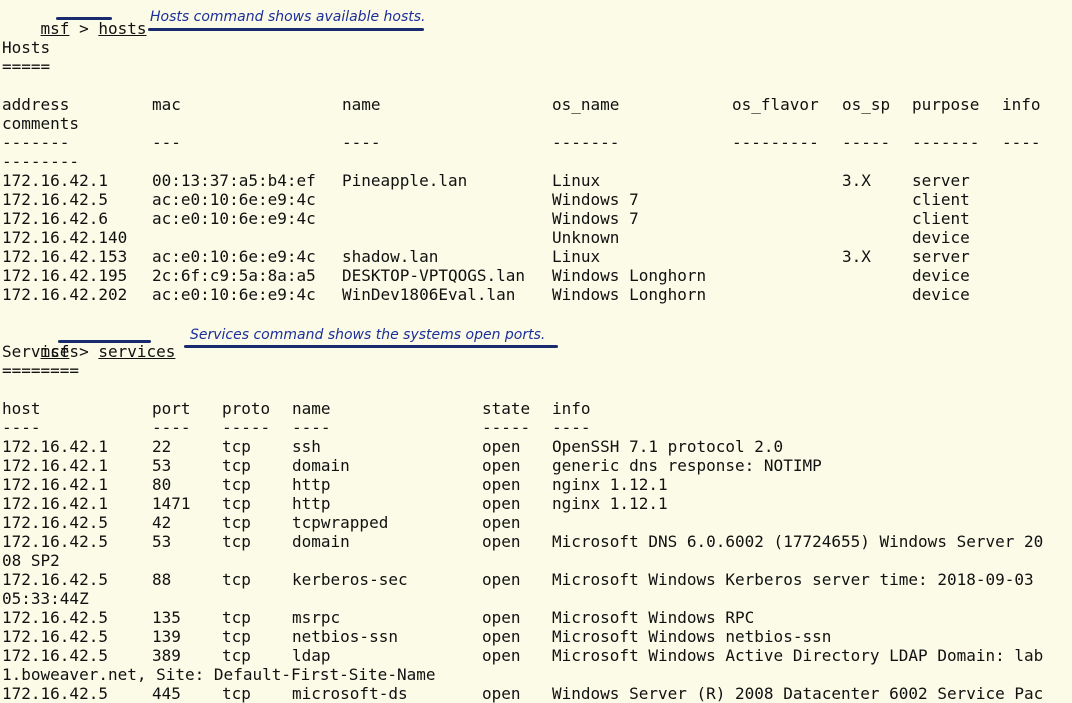 Image resolution: width=1072 pixels, height=703 pixels. Describe the element at coordinates (246, 408) in the screenshot. I see `services-header-cell-2: proto` at that location.